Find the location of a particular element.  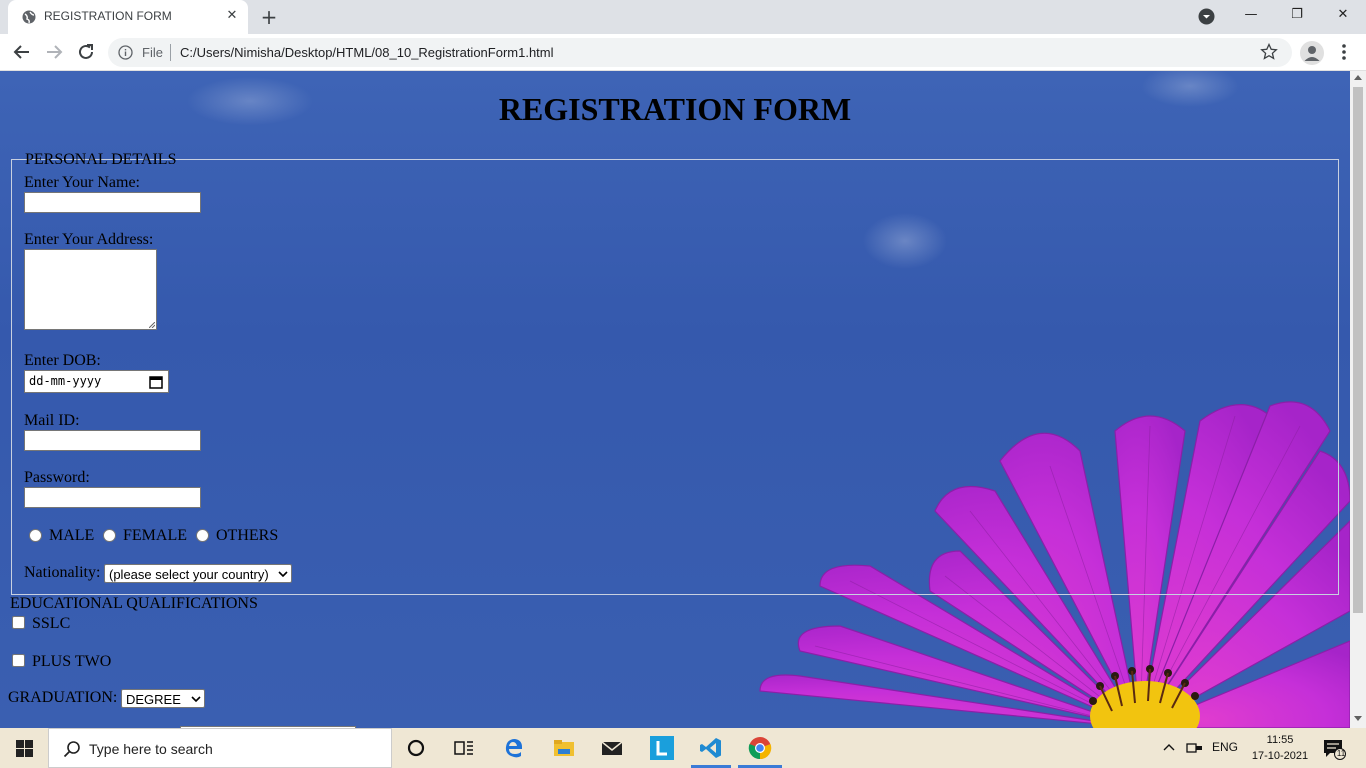

profile-avatar is located at coordinates (1312, 53).